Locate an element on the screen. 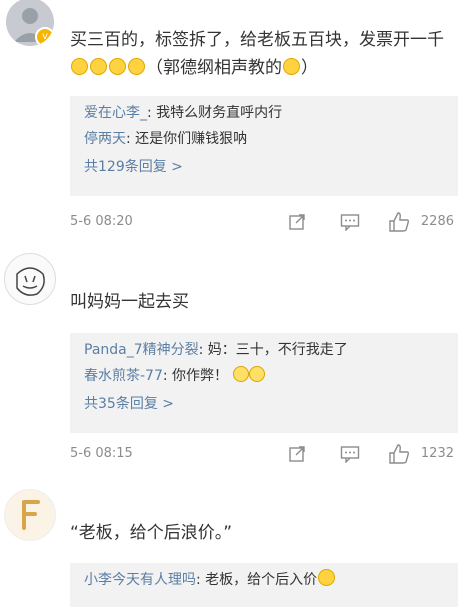  like-count: 2286 is located at coordinates (437, 221).